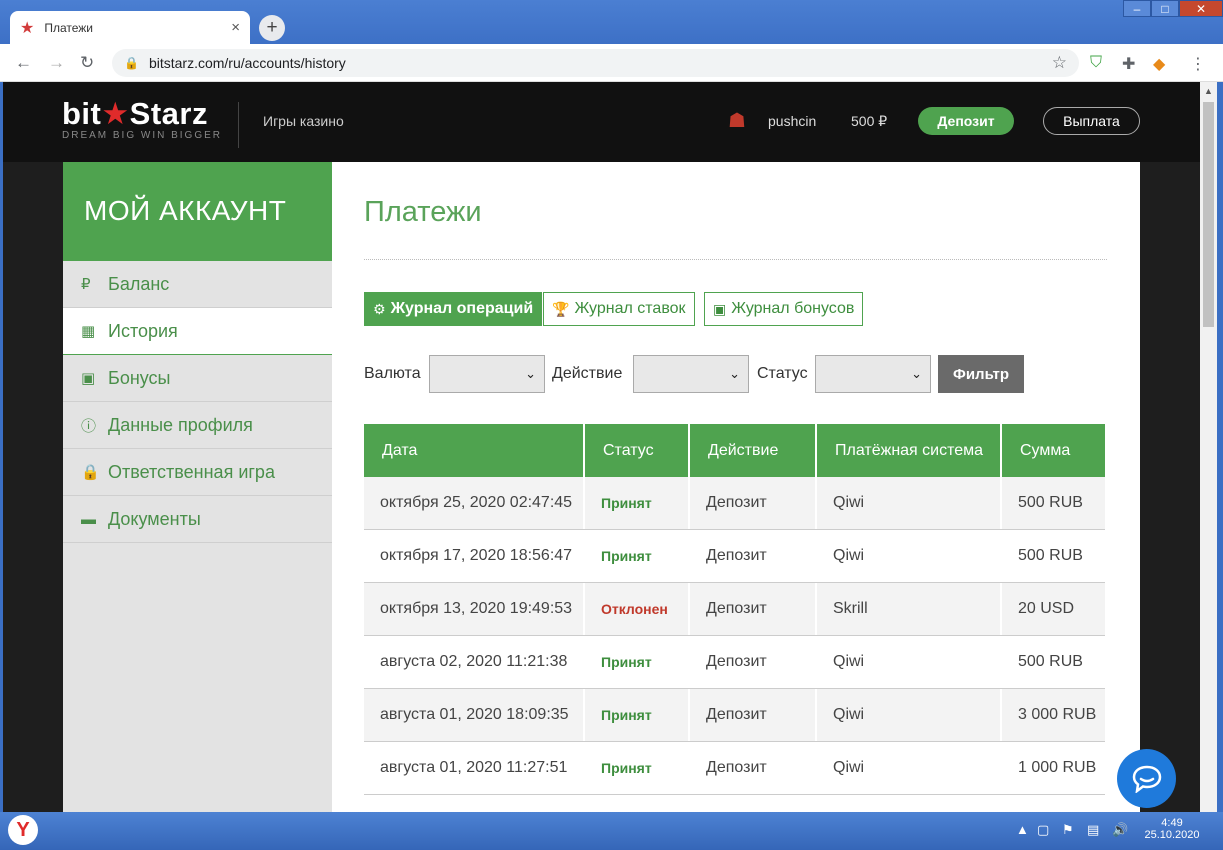 The height and width of the screenshot is (850, 1223). Describe the element at coordinates (197, 425) in the screenshot. I see `sidebar-item-profile: ⓘ Данные профиля` at that location.